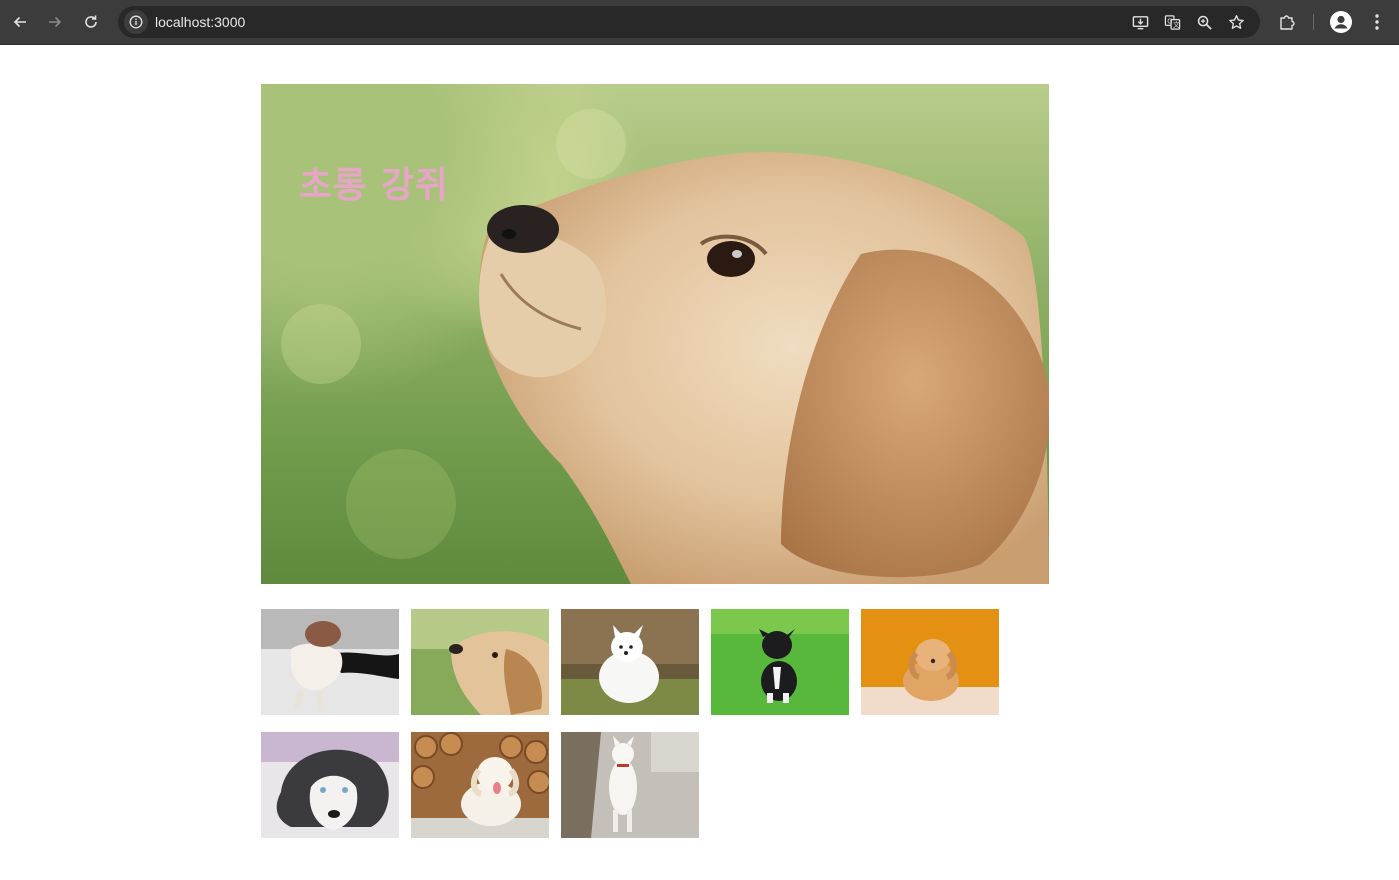 This screenshot has height=880, width=1399. I want to click on browser-toolbar: localhost:3000 G文, so click(699, 22).